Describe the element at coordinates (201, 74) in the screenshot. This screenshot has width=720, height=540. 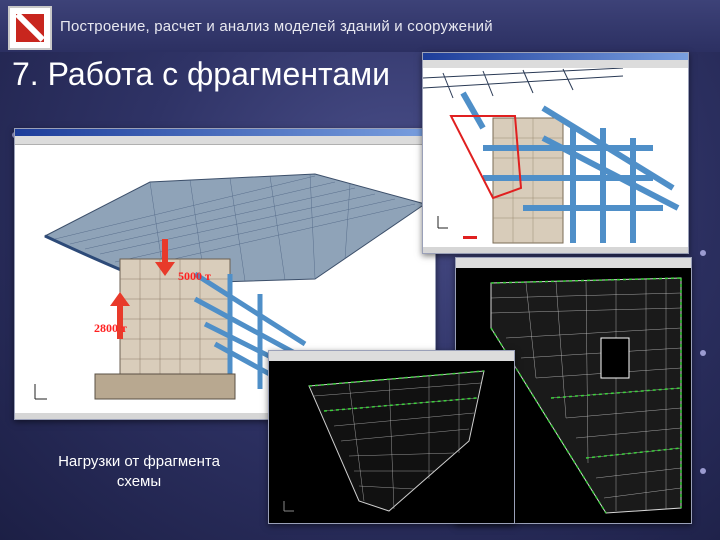
I see `slide-title: 7. Работа с фрагментами` at that location.